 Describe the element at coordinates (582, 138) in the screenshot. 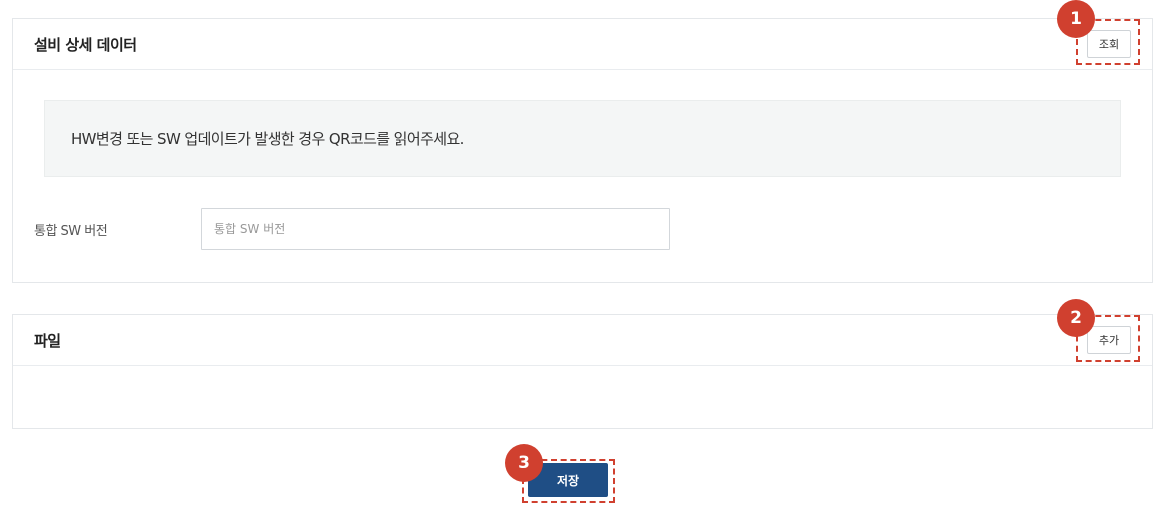

I see `qr-notice: HW변경 또는 SW 업데이트가 발생한 경우 QR코드를 읽어주세요.` at that location.